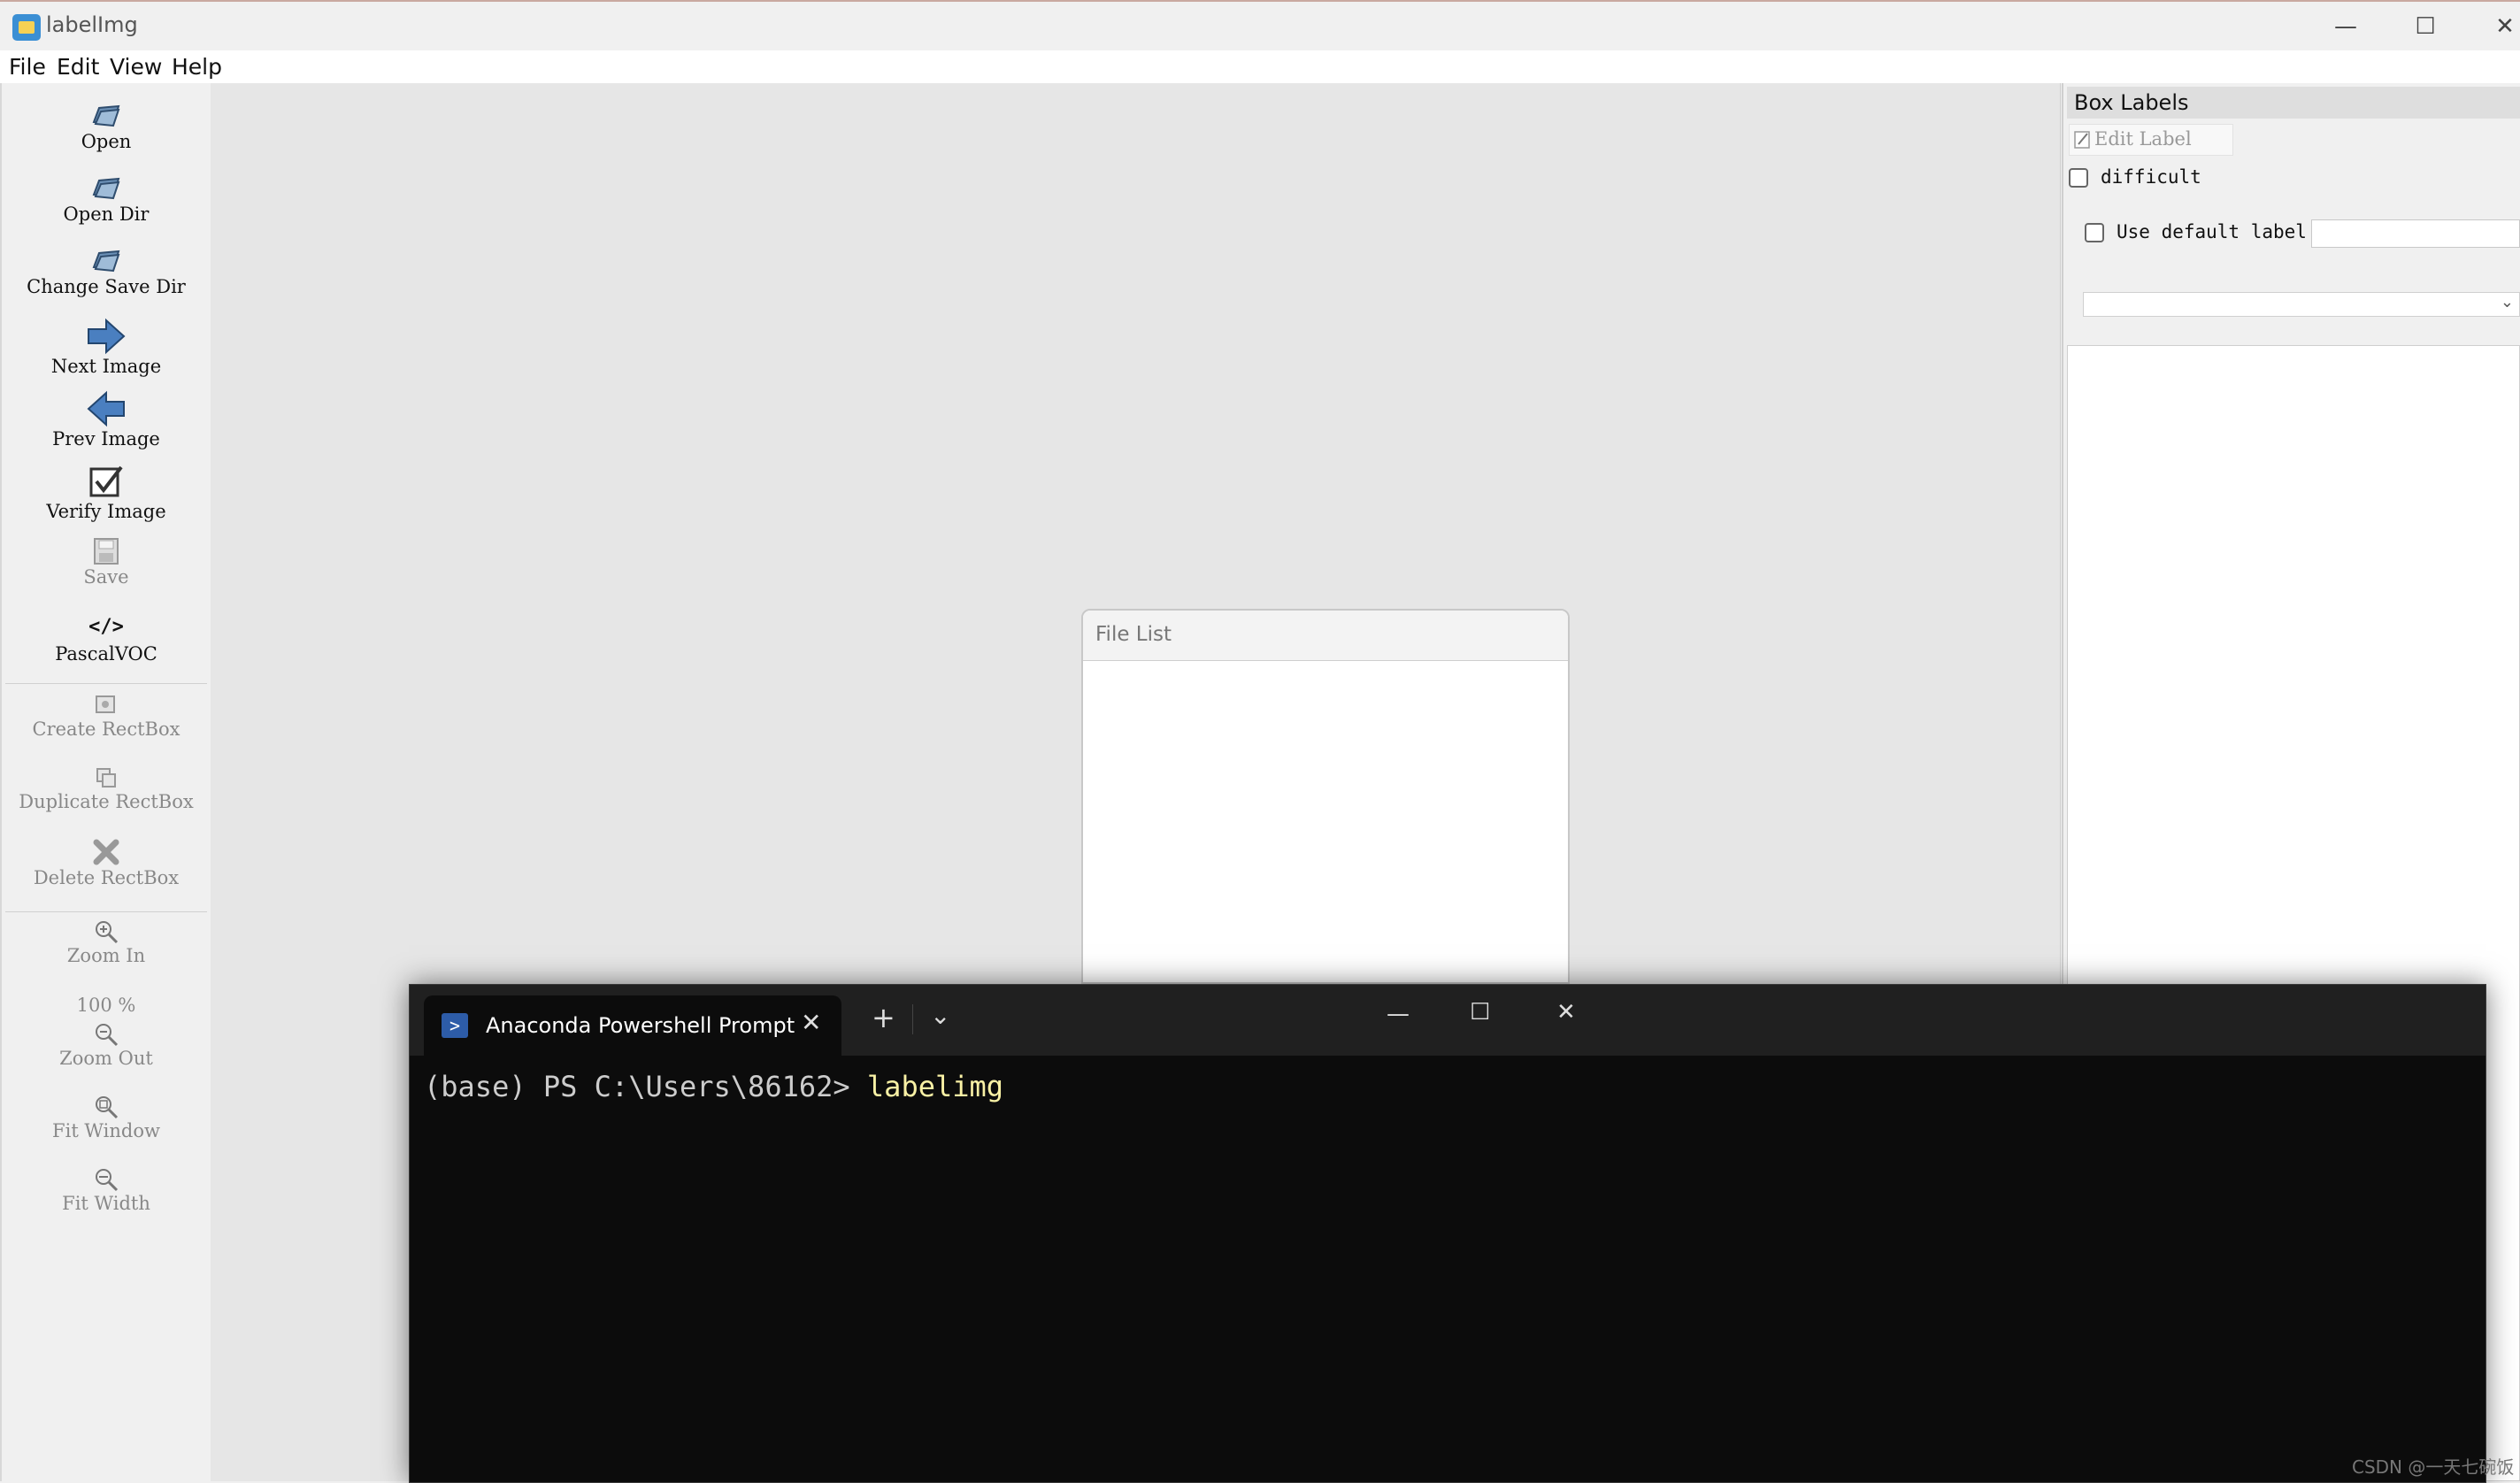 Image resolution: width=2520 pixels, height=1483 pixels. Describe the element at coordinates (1133, 635) in the screenshot. I see `file-list-title: File List` at that location.